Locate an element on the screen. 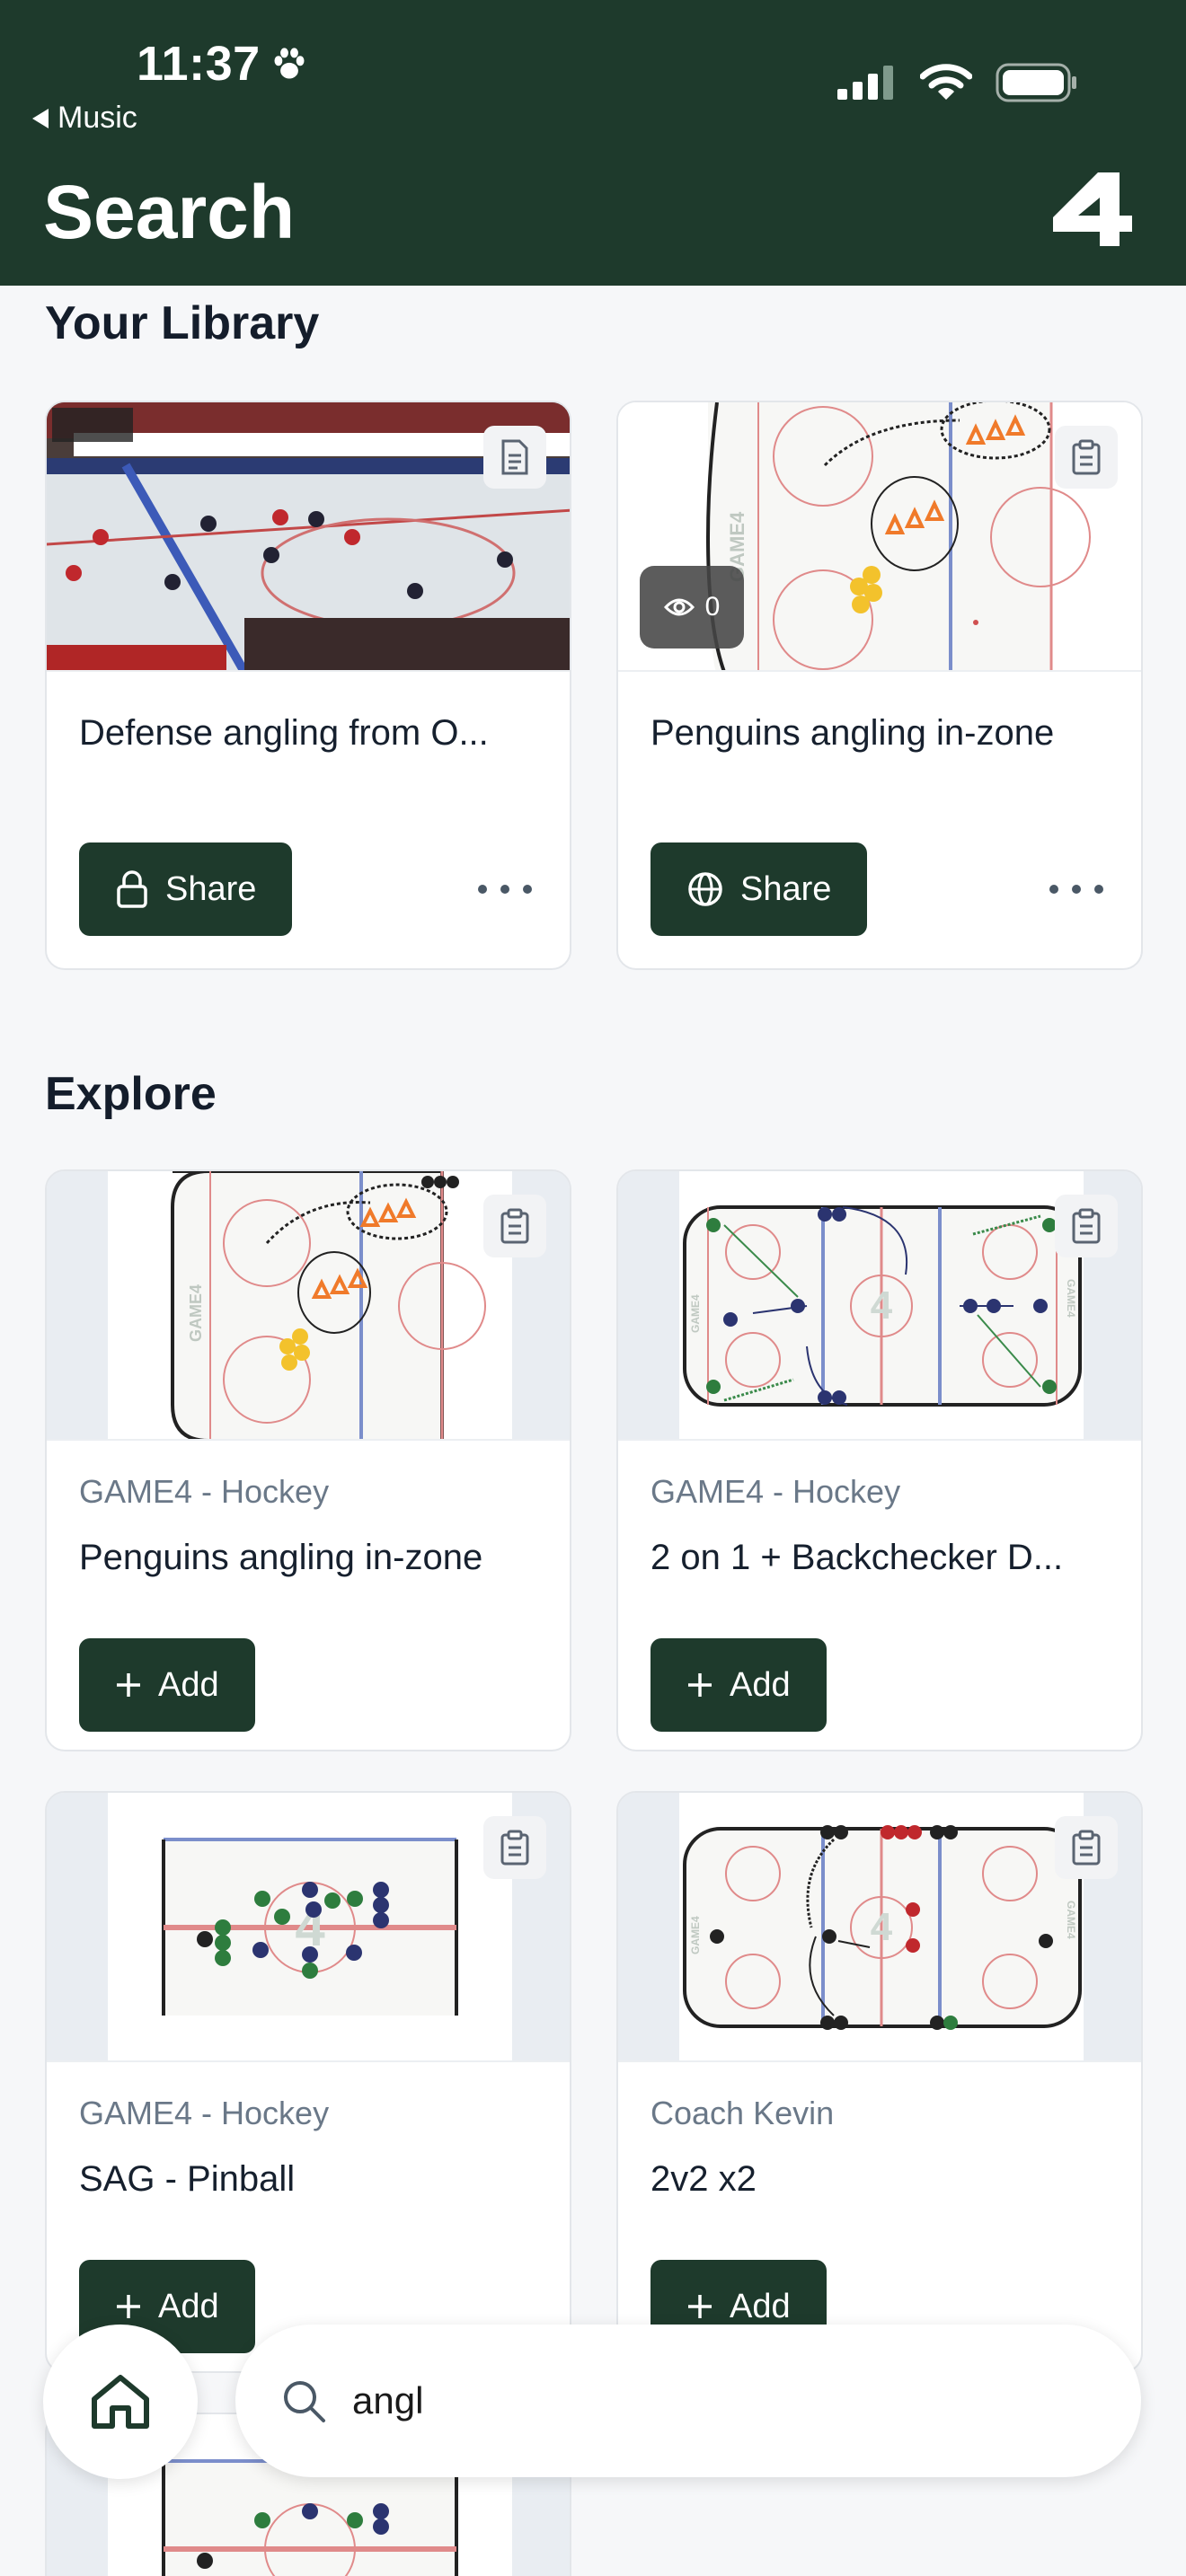  search-input: angl is located at coordinates (688, 2401).